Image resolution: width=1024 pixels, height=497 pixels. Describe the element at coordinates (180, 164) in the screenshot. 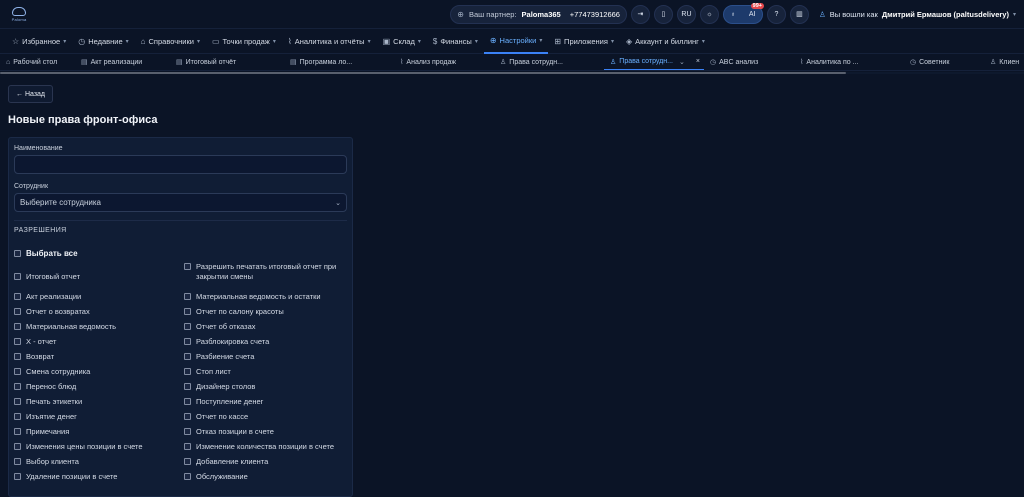

I see `name-input` at that location.